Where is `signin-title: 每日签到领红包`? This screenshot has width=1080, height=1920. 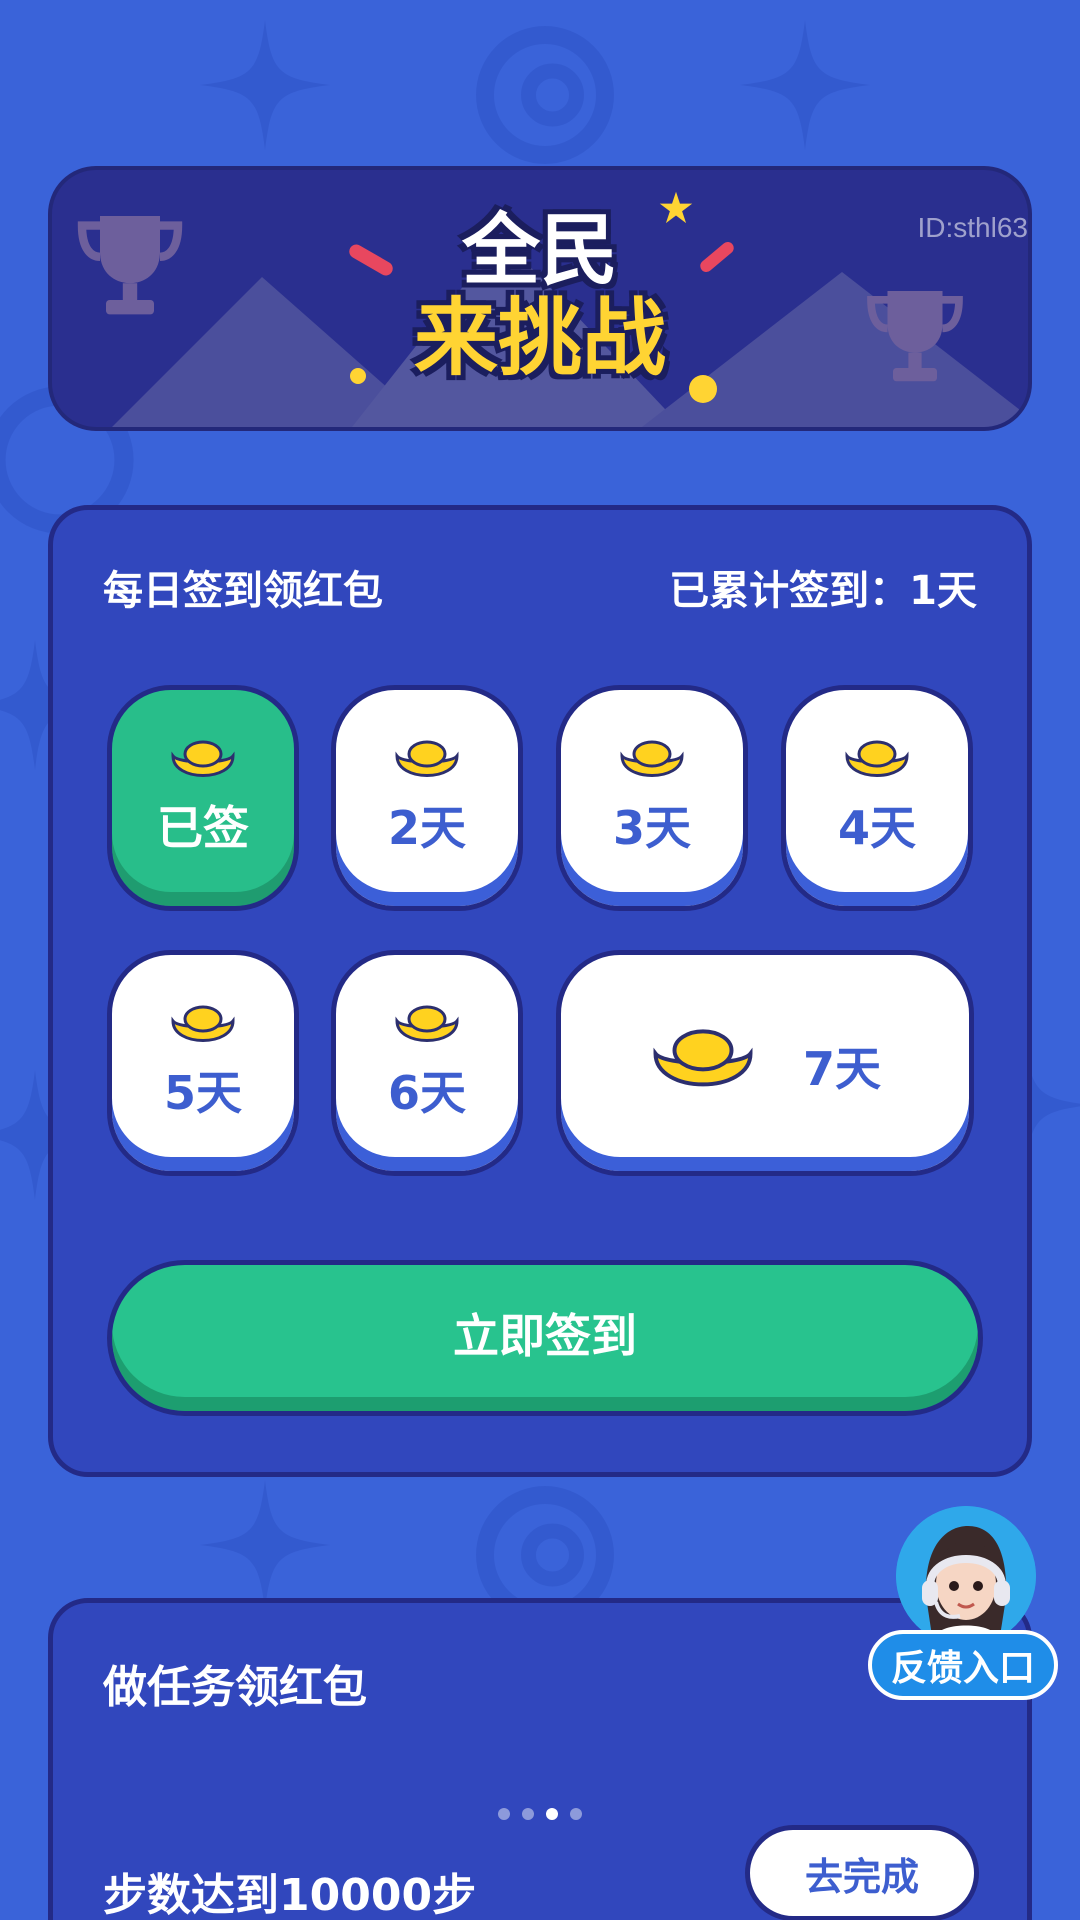 signin-title: 每日签到领红包 is located at coordinates (243, 591).